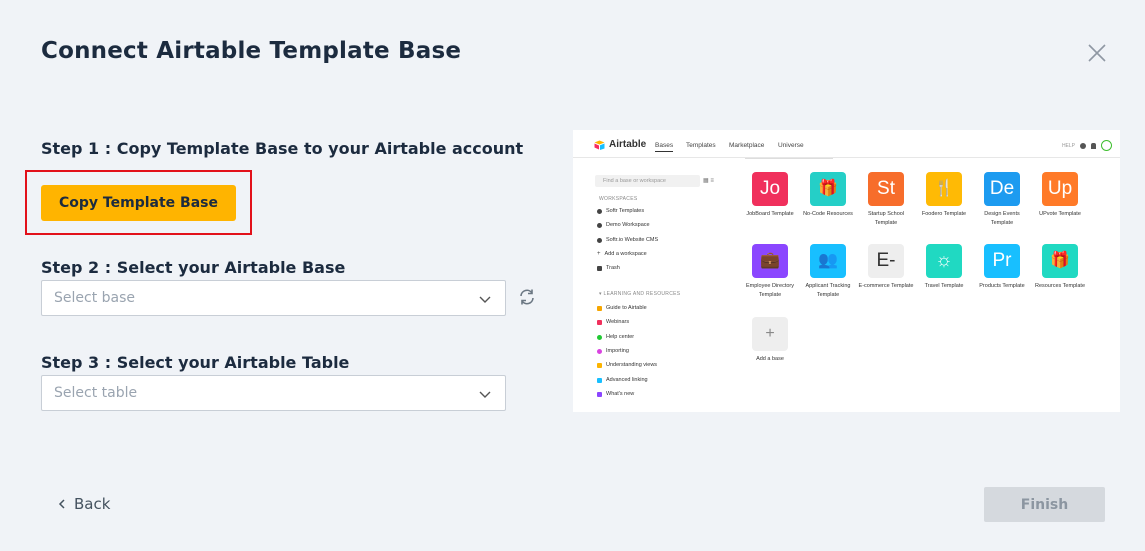 The width and height of the screenshot is (1145, 551). I want to click on preview-avatar, so click(1106, 145).